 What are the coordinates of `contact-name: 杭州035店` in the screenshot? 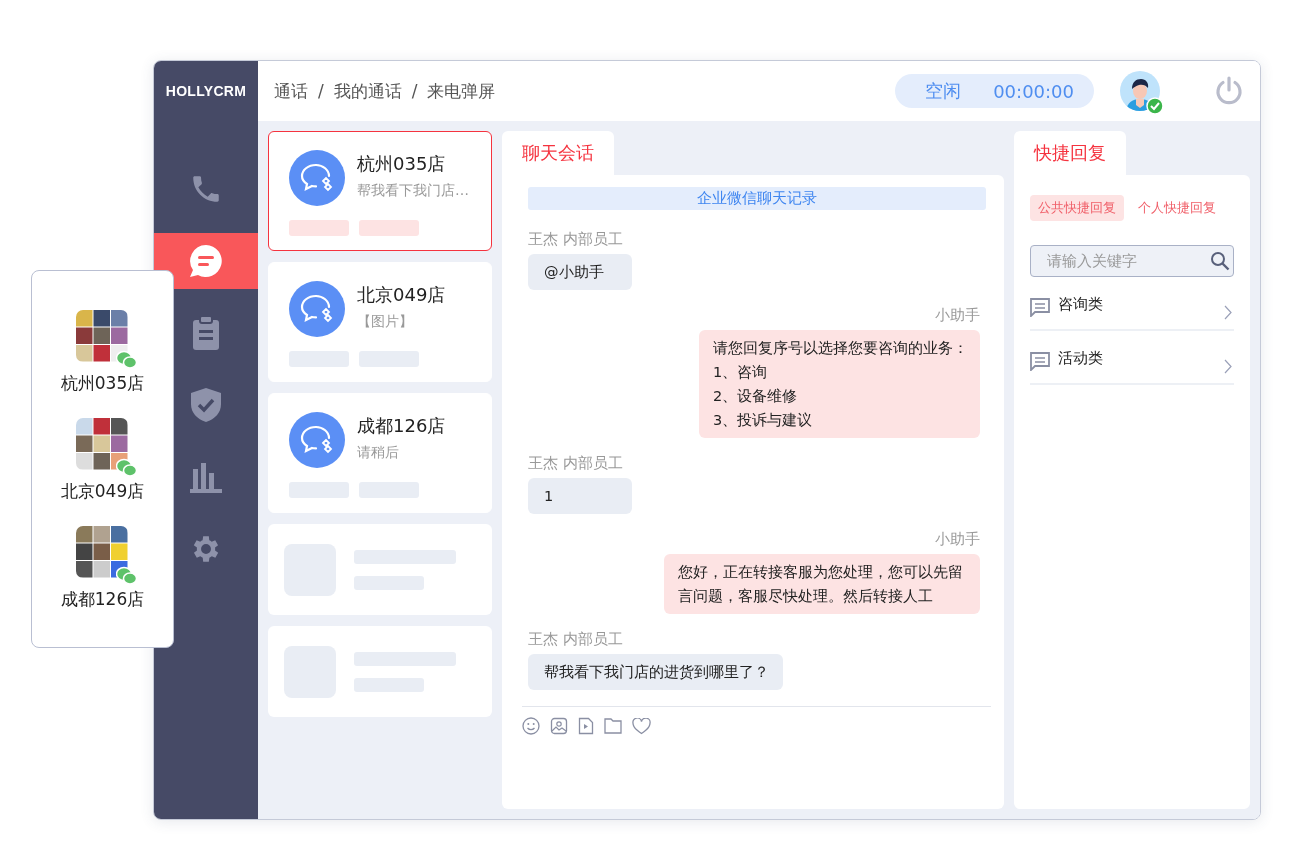 It's located at (402, 164).